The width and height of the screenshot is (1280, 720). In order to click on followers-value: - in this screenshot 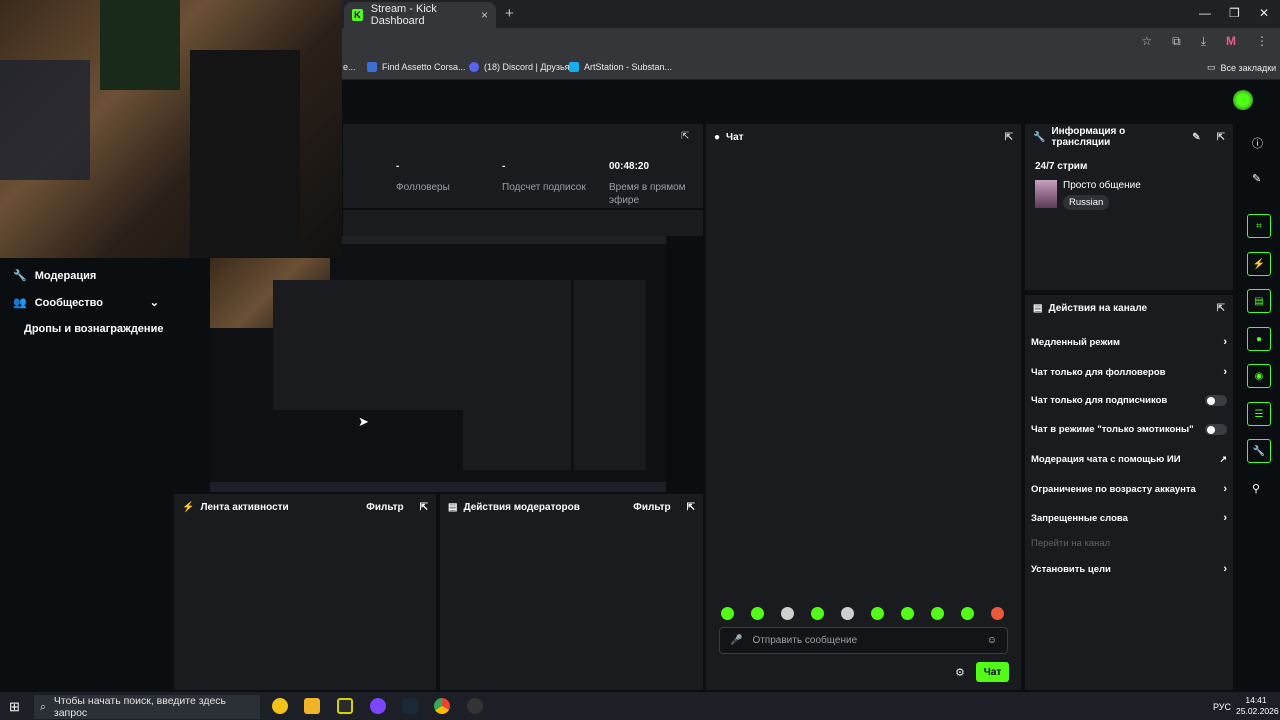, I will do `click(398, 166)`.